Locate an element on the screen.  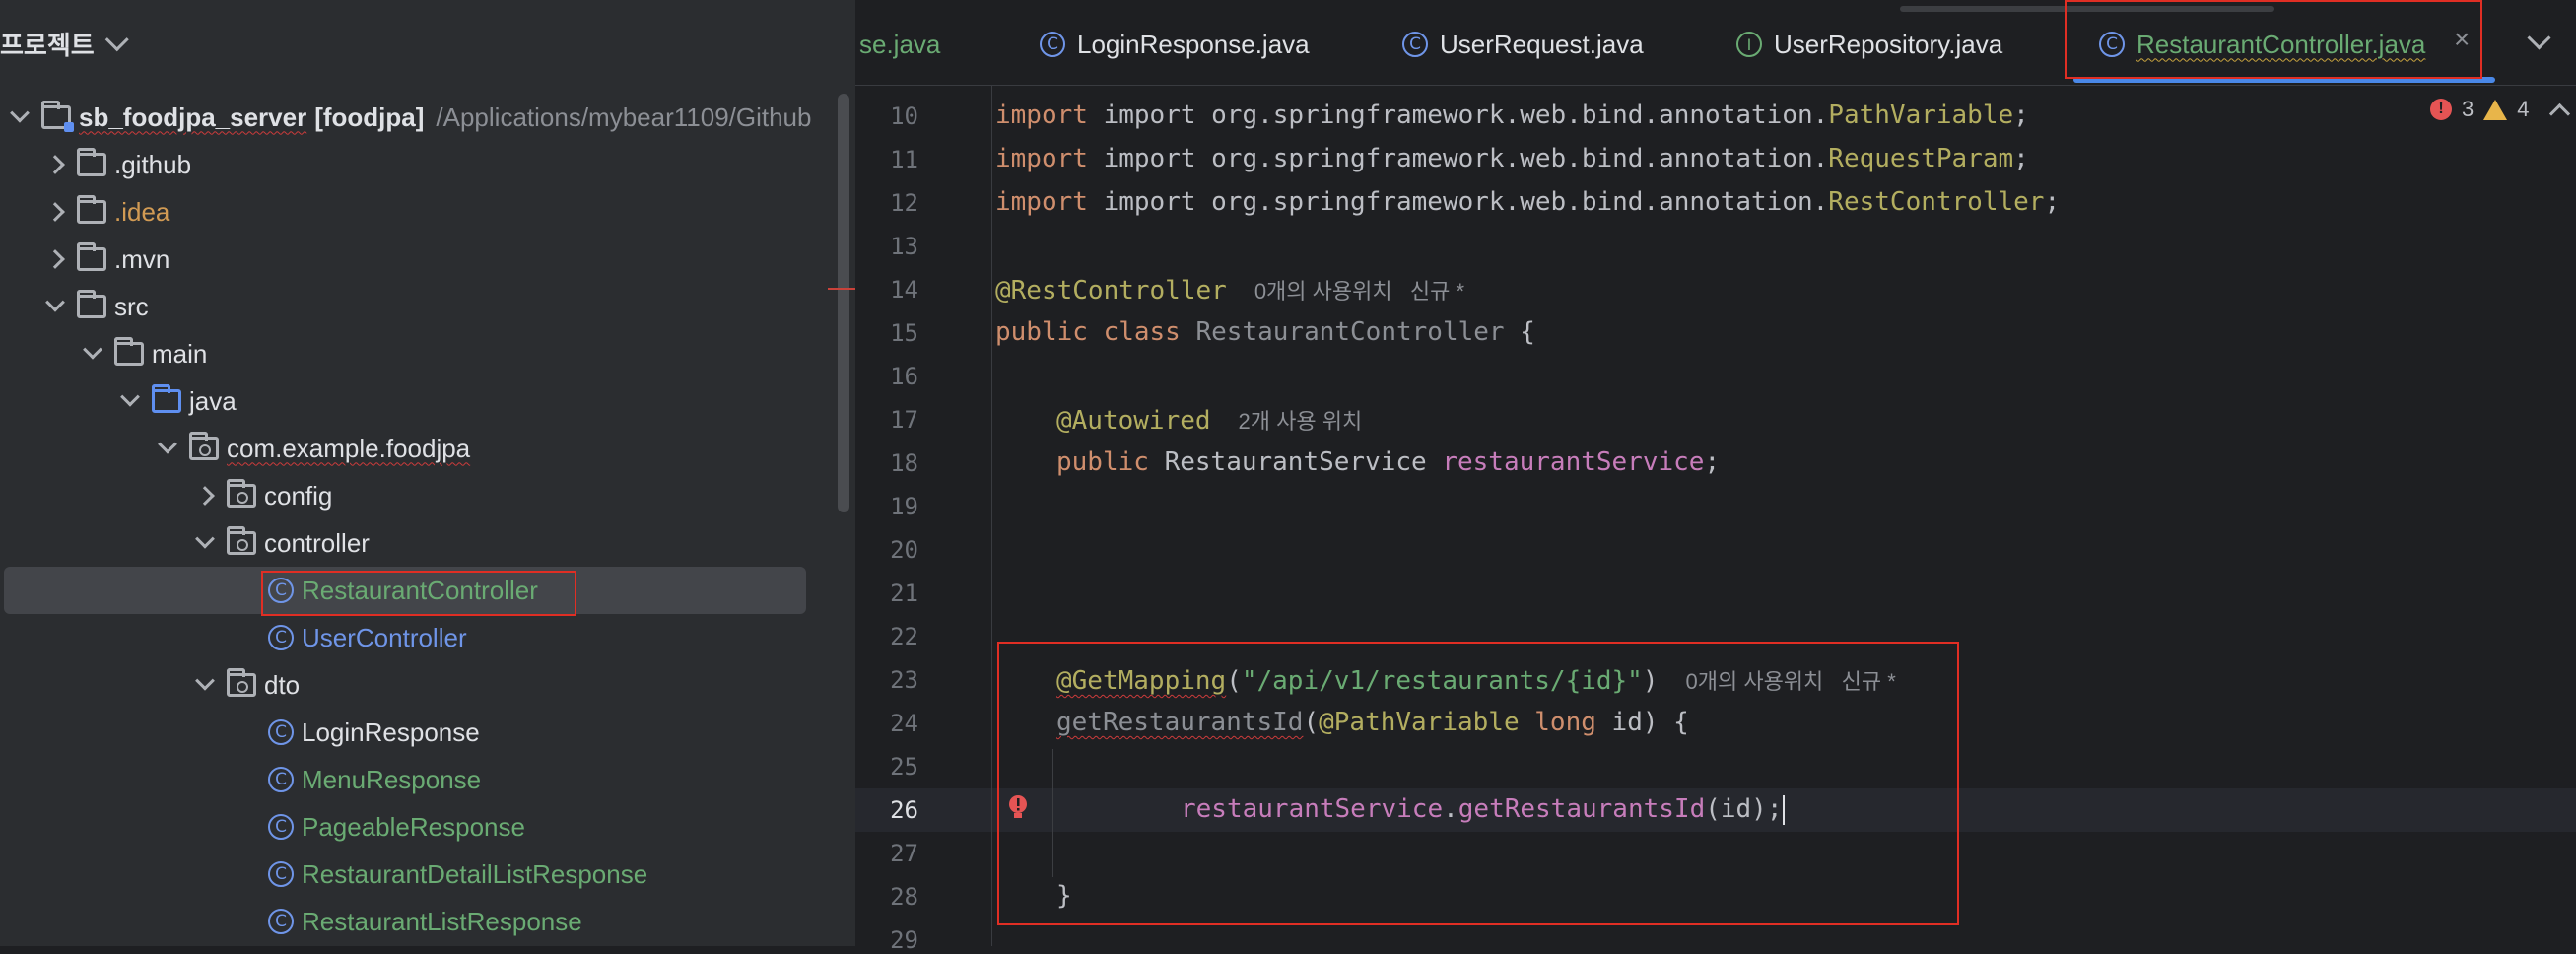
keyword-token: public is located at coordinates (1110, 462).